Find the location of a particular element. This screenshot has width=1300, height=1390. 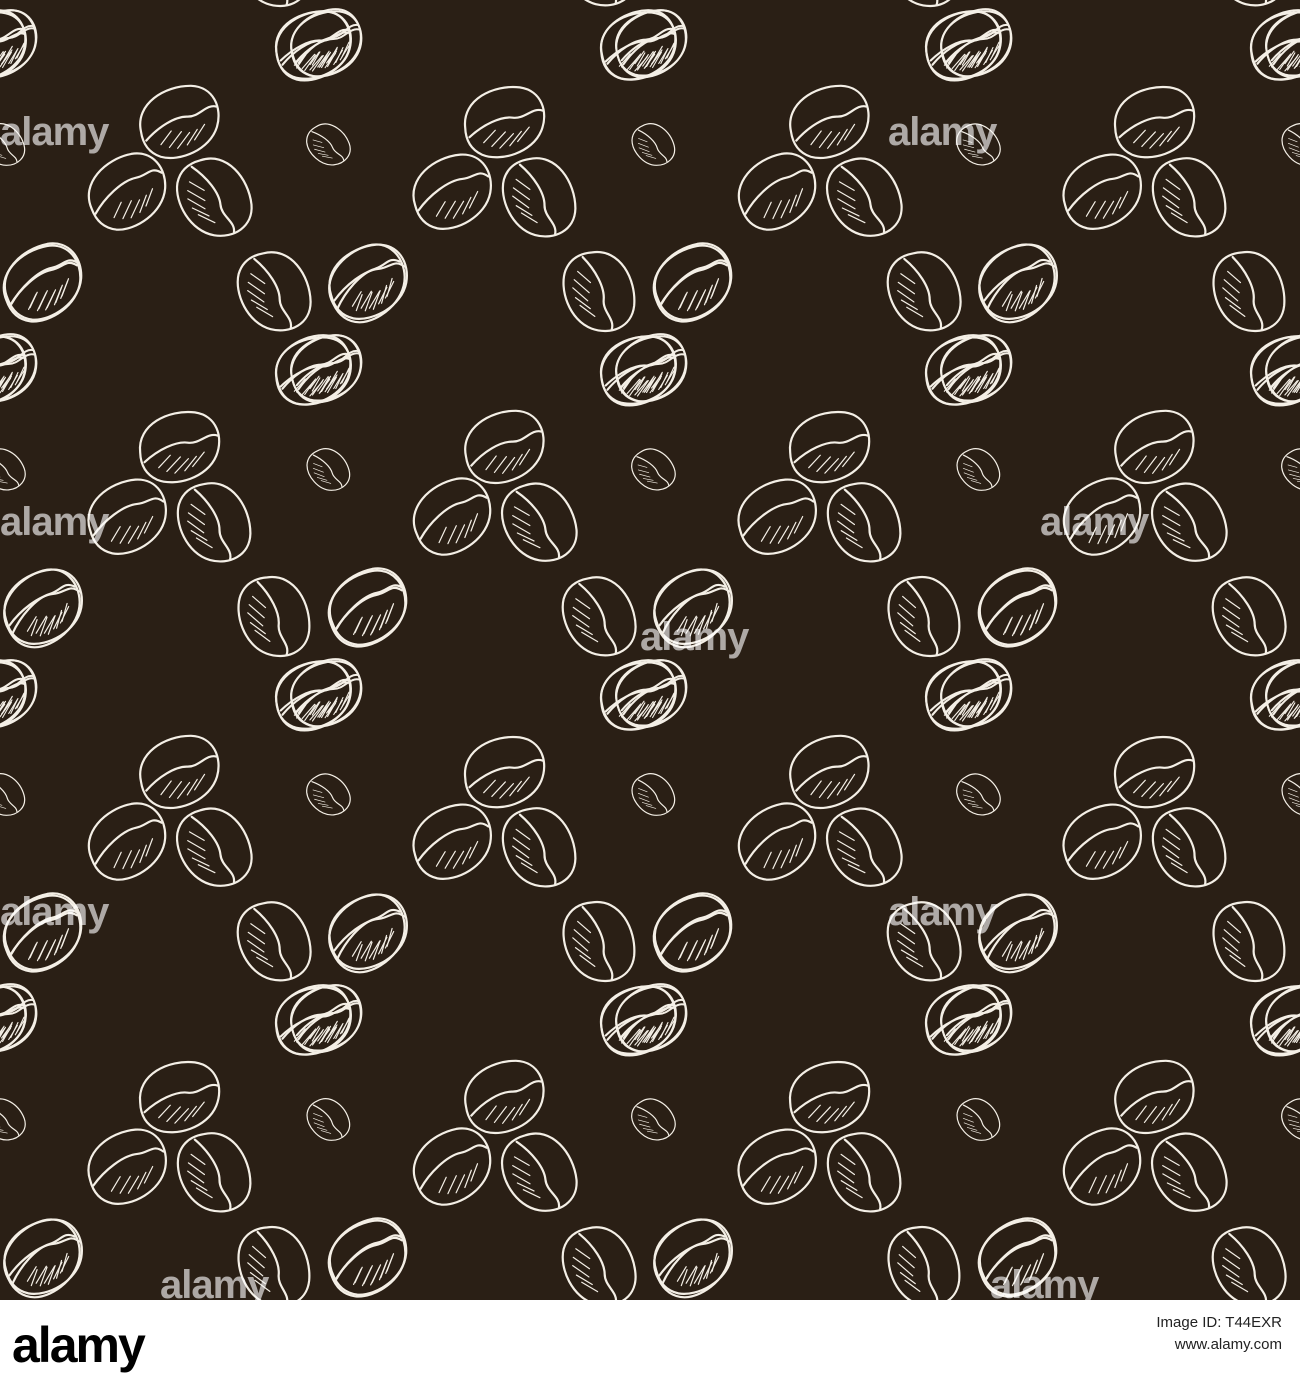

alamy-logo-text: alamy is located at coordinates (79, 1345).